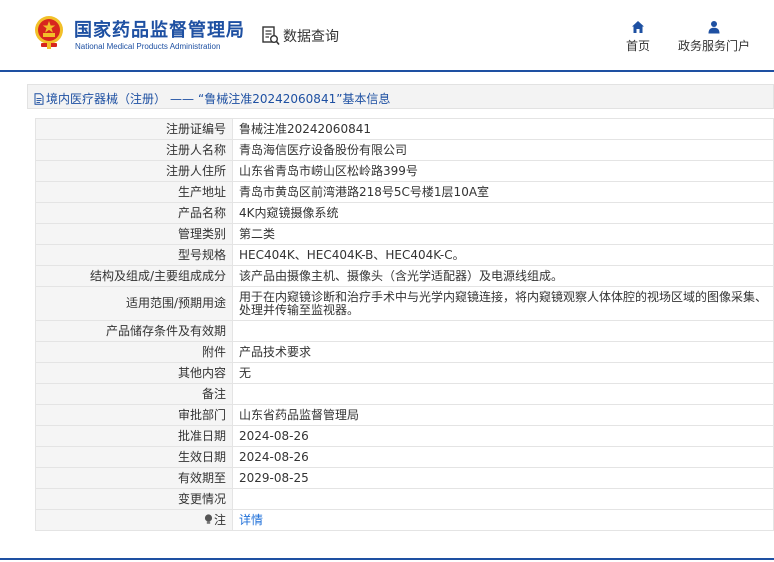 This screenshot has height=562, width=774. What do you see at coordinates (503, 150) in the screenshot?
I see `field-value: 青岛海信医疗设备股份有限公司` at bounding box center [503, 150].